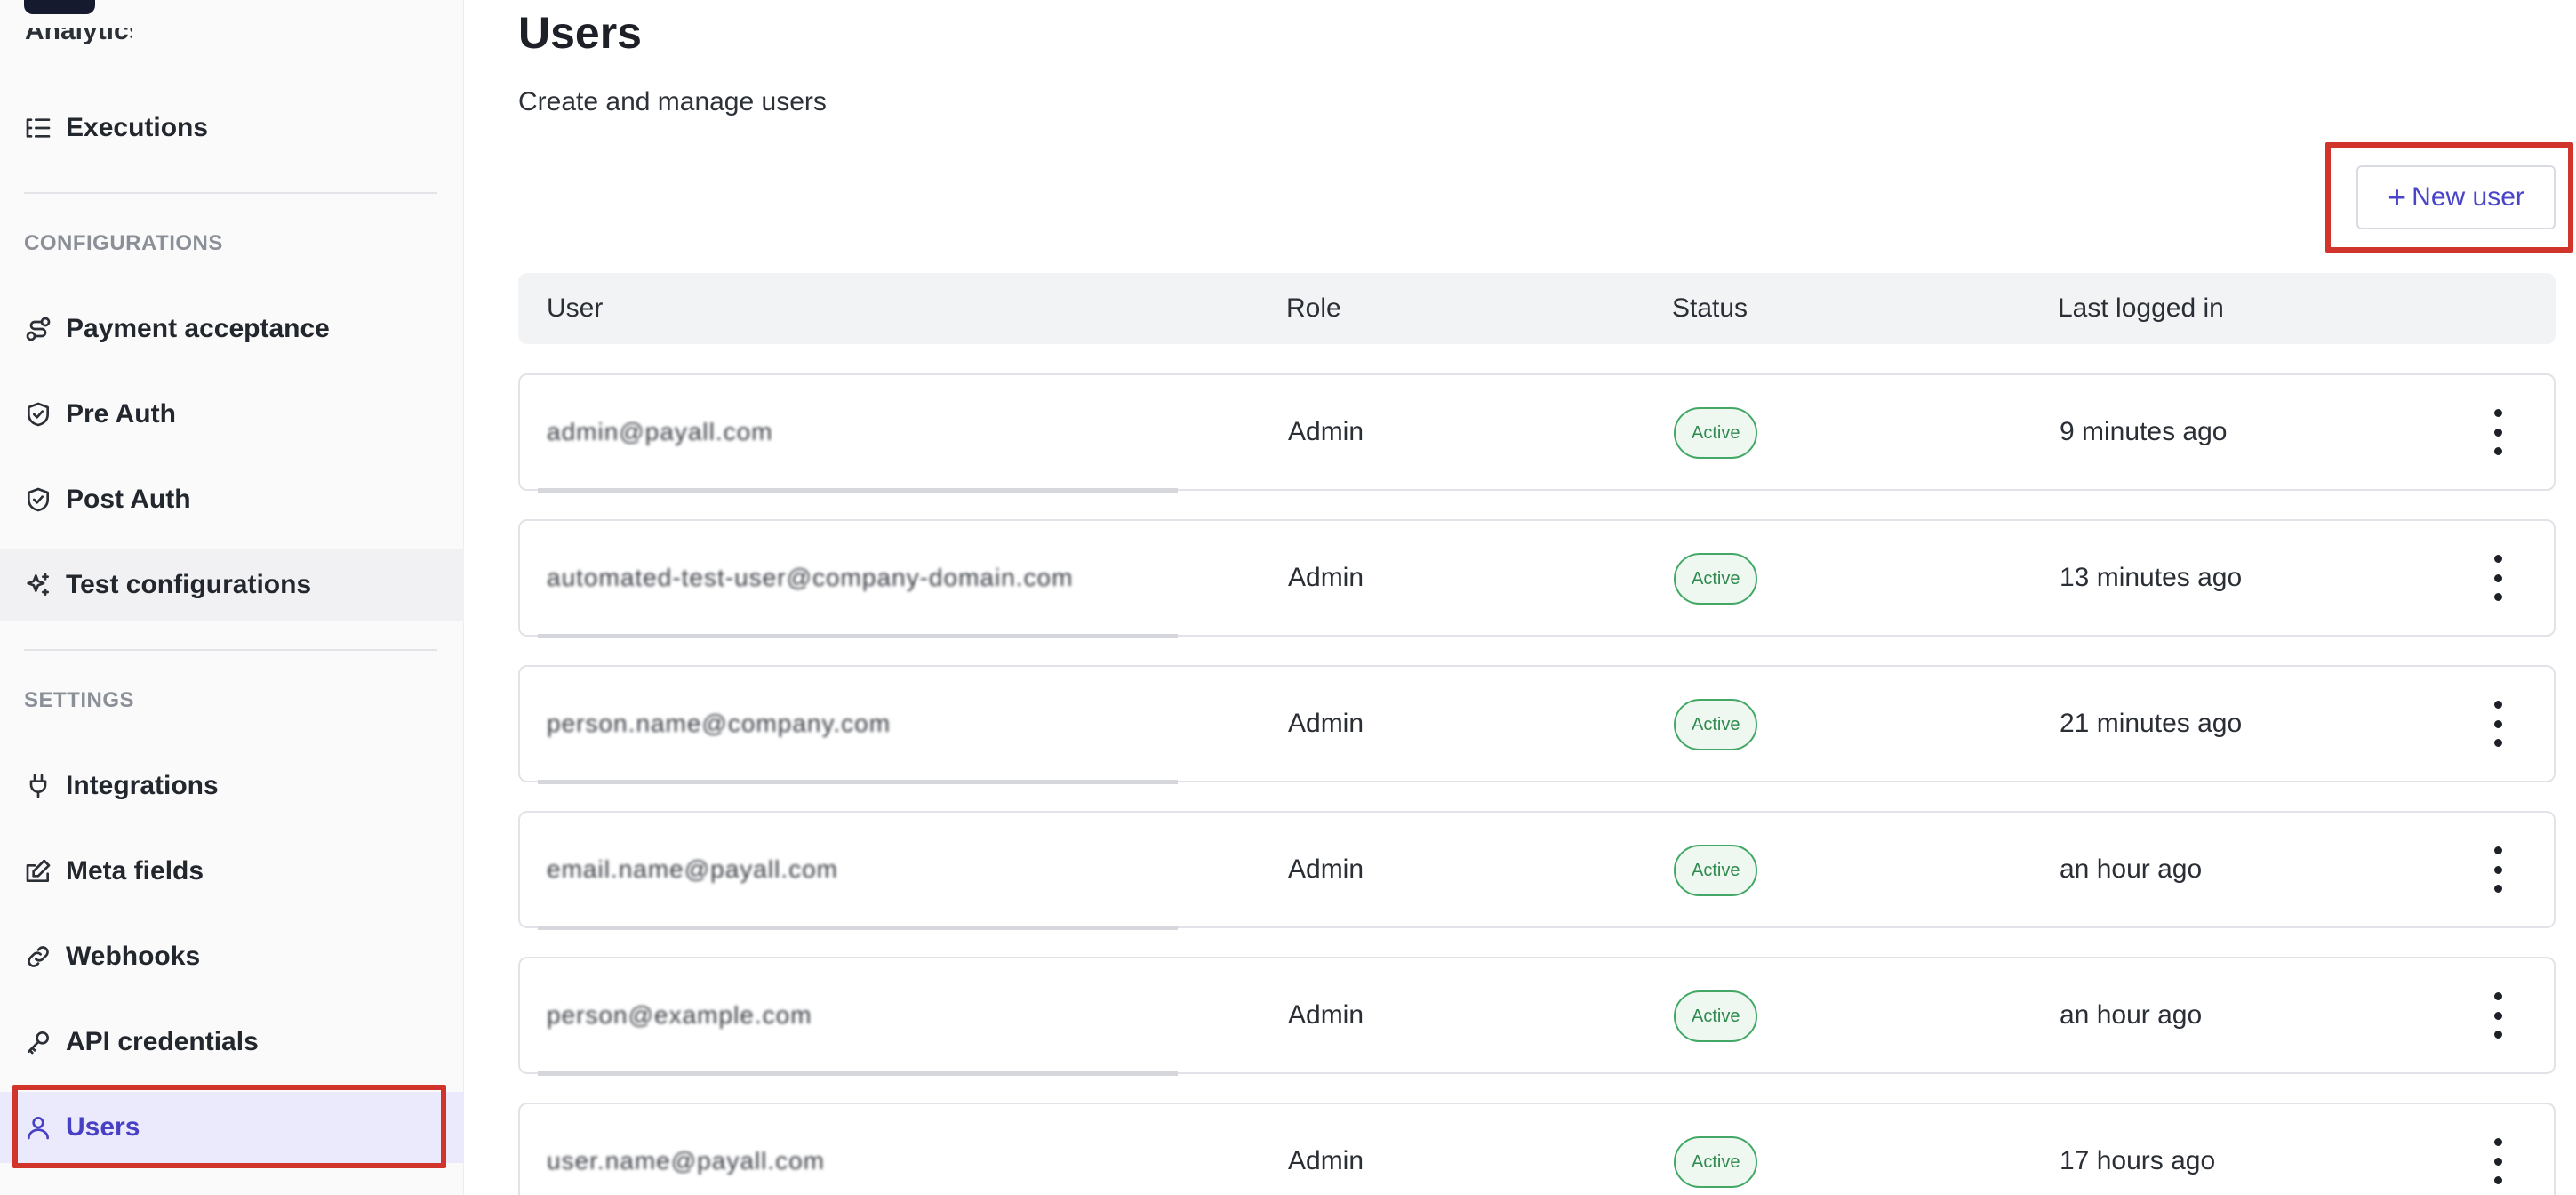 The image size is (2576, 1195). Describe the element at coordinates (38, 1127) in the screenshot. I see `user-icon` at that location.